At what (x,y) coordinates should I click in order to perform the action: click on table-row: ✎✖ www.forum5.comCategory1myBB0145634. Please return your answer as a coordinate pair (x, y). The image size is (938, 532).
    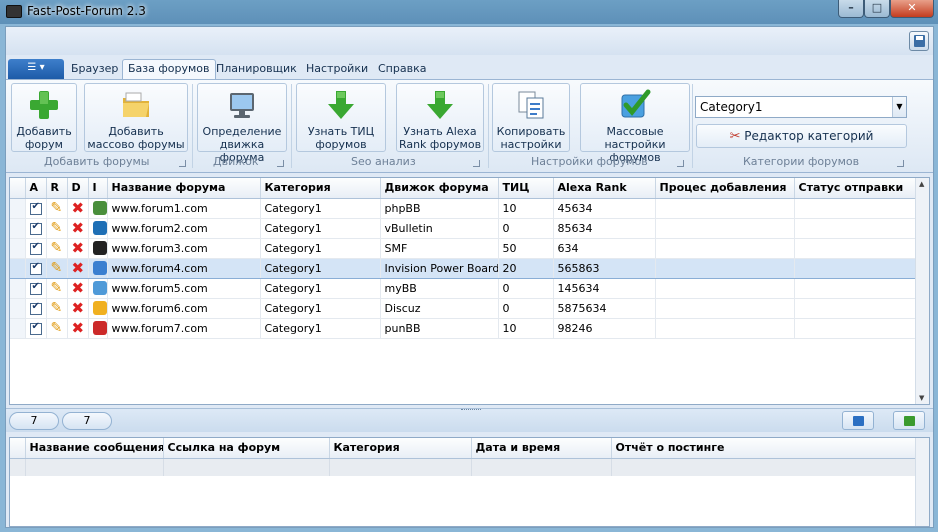
    Looking at the image, I should click on (463, 288).